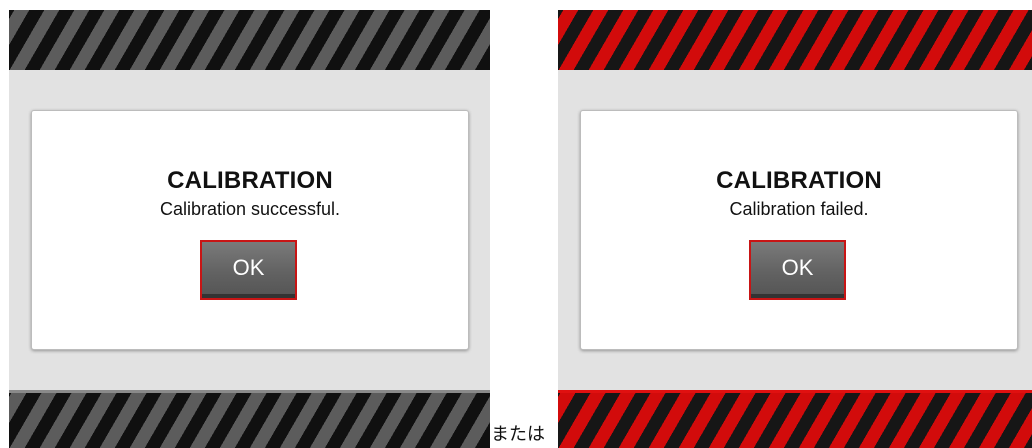 Image resolution: width=1032 pixels, height=448 pixels. What do you see at coordinates (799, 209) in the screenshot?
I see `dialog-message: Calibration failed.` at bounding box center [799, 209].